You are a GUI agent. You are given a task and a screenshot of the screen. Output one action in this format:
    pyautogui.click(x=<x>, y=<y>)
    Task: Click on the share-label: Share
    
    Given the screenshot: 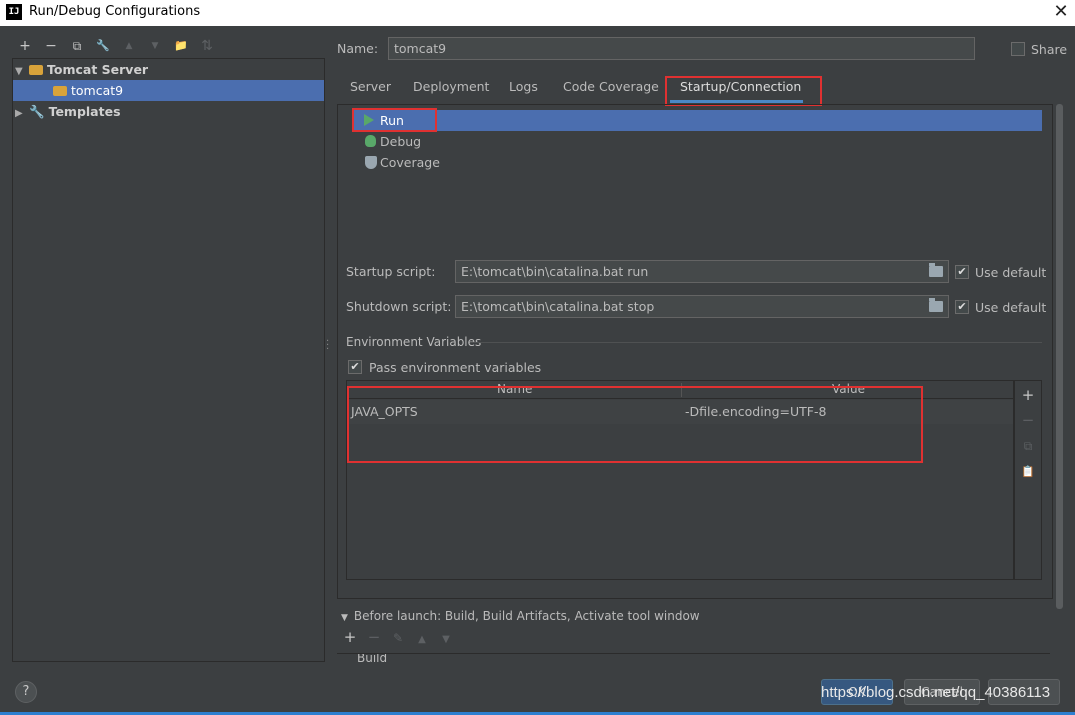 What is the action you would take?
    pyautogui.click(x=1049, y=49)
    